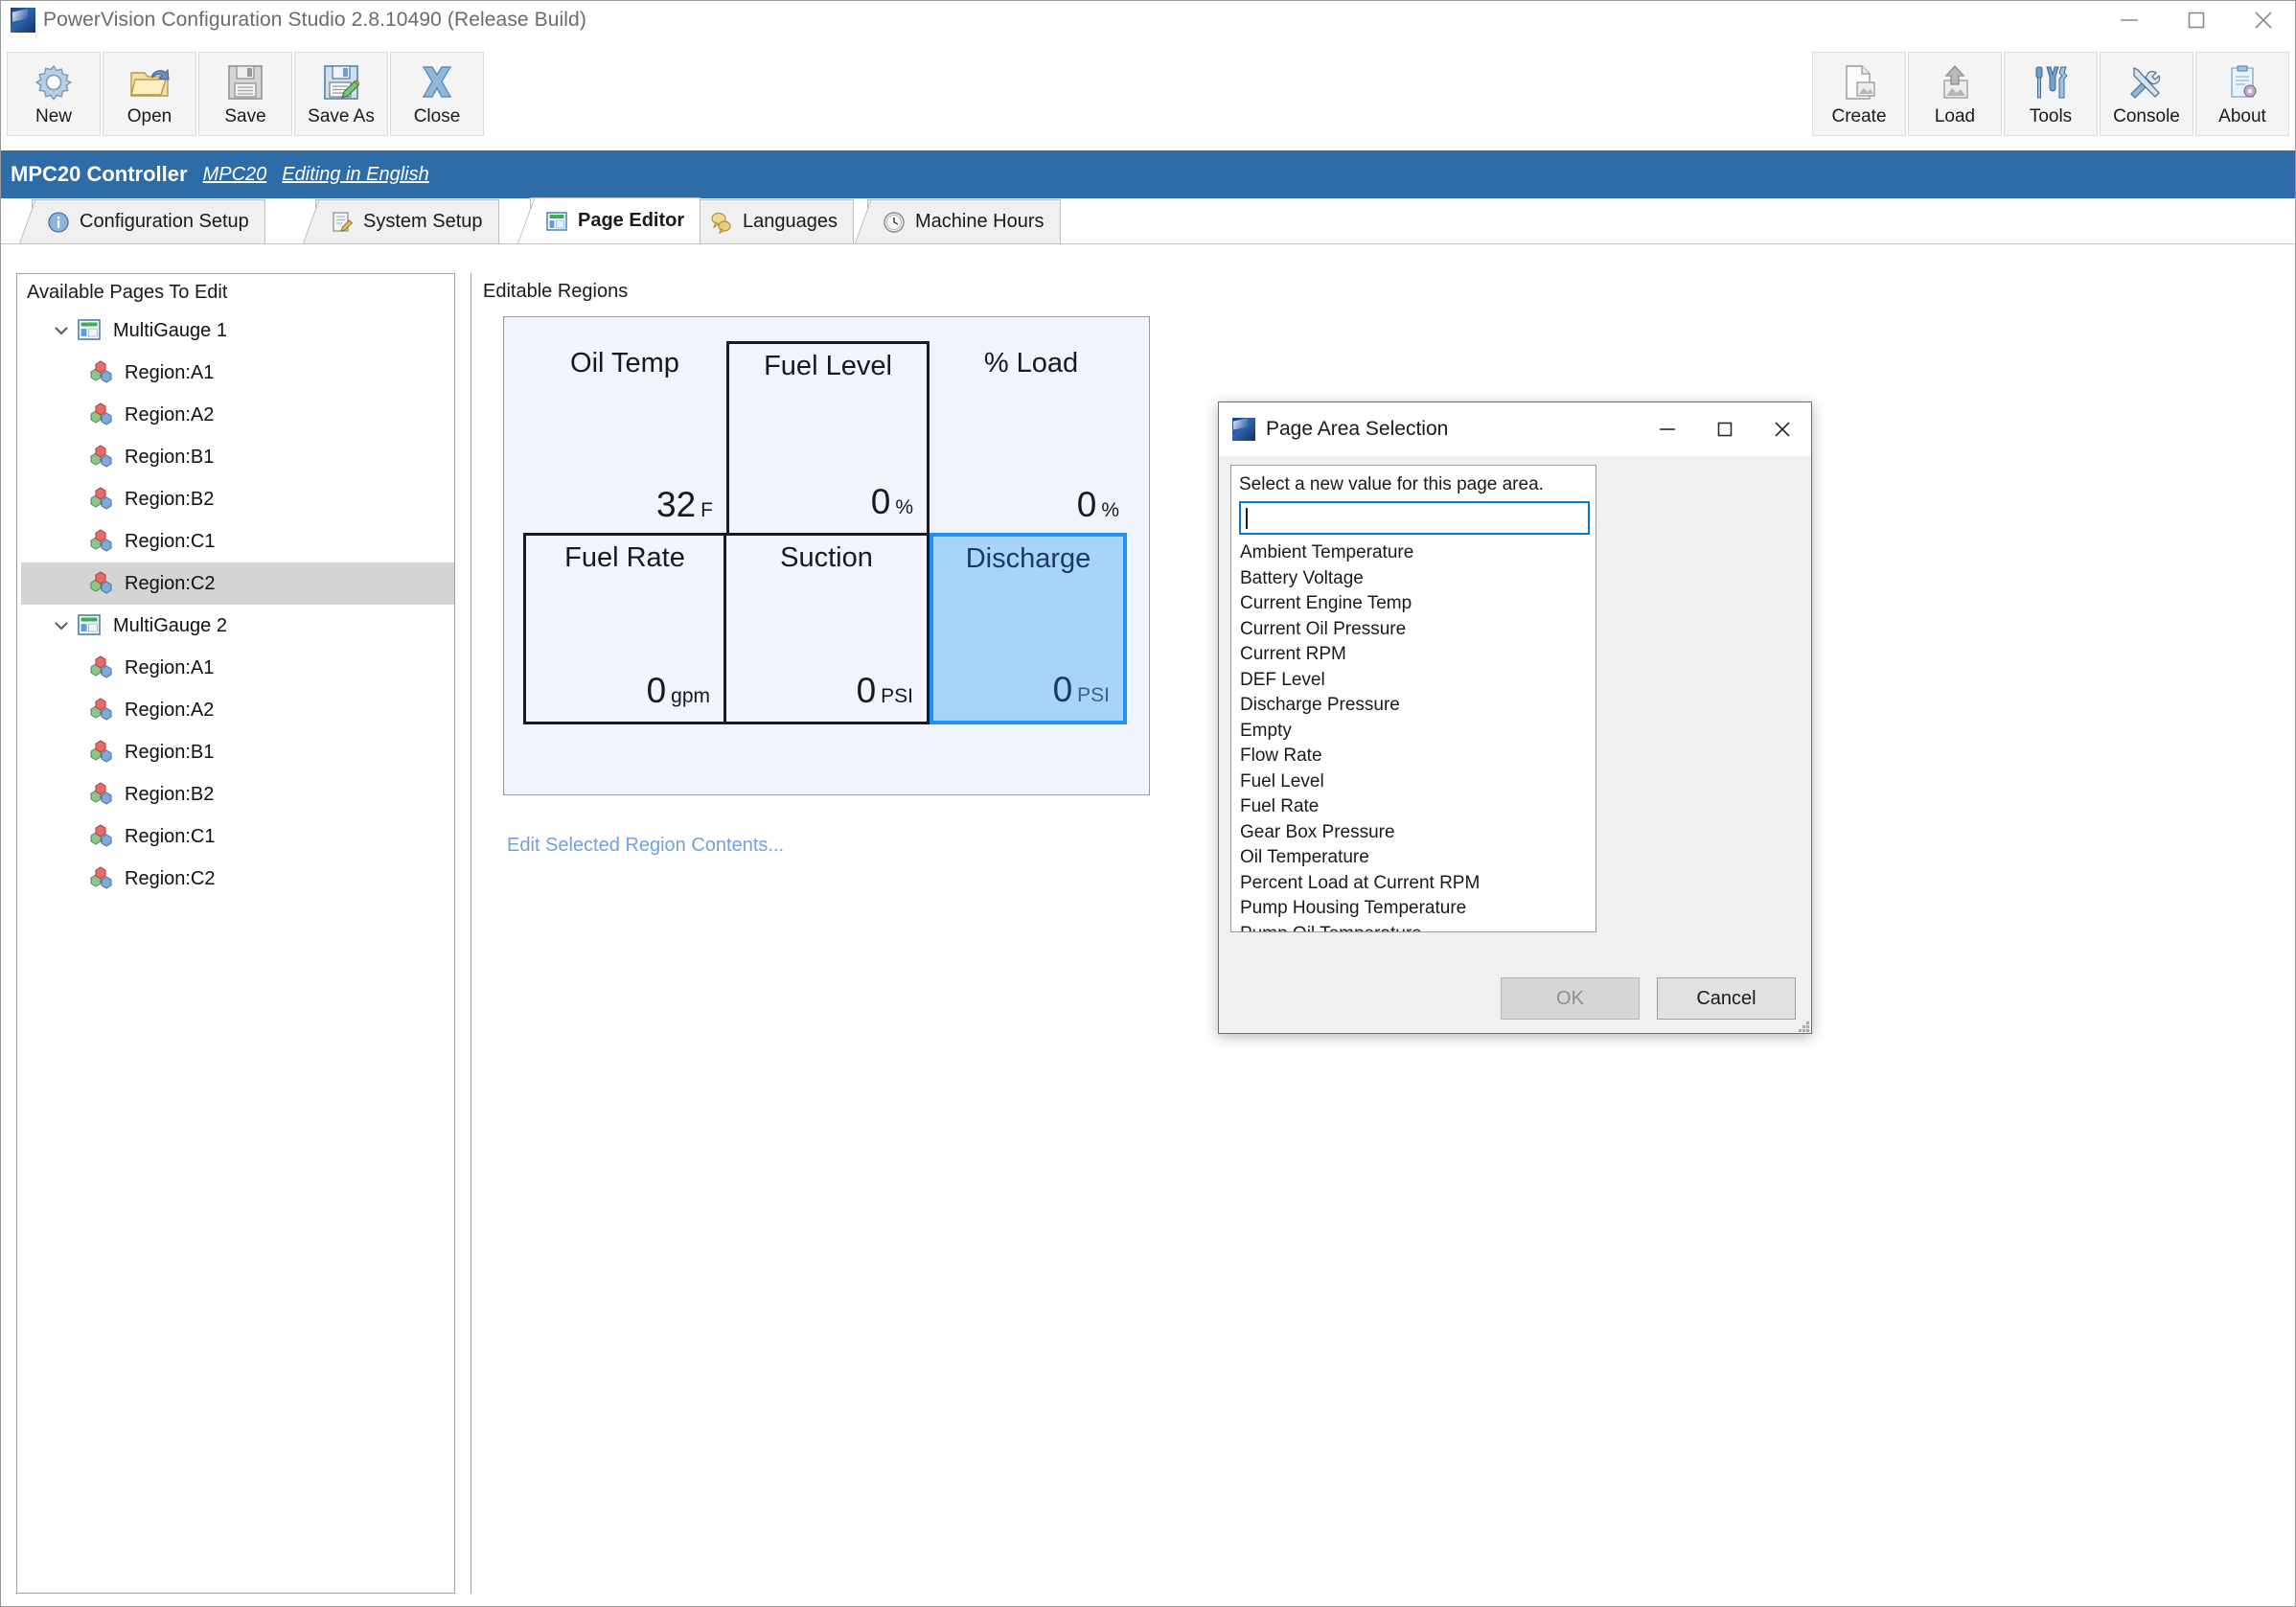 This screenshot has width=2296, height=1607. Describe the element at coordinates (437, 94) in the screenshot. I see `close-file-button: Close` at that location.